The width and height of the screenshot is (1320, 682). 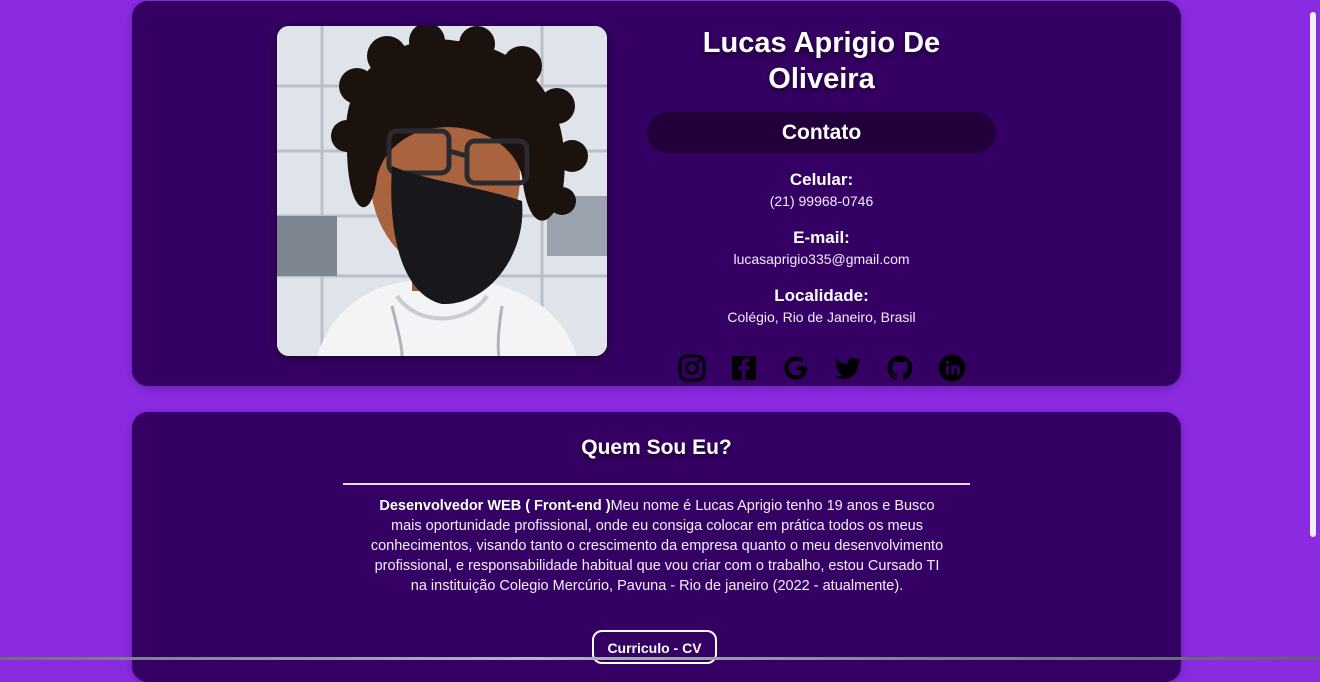 I want to click on field-email: E-mail: lucasaprigio335@gmail.com, so click(x=821, y=248).